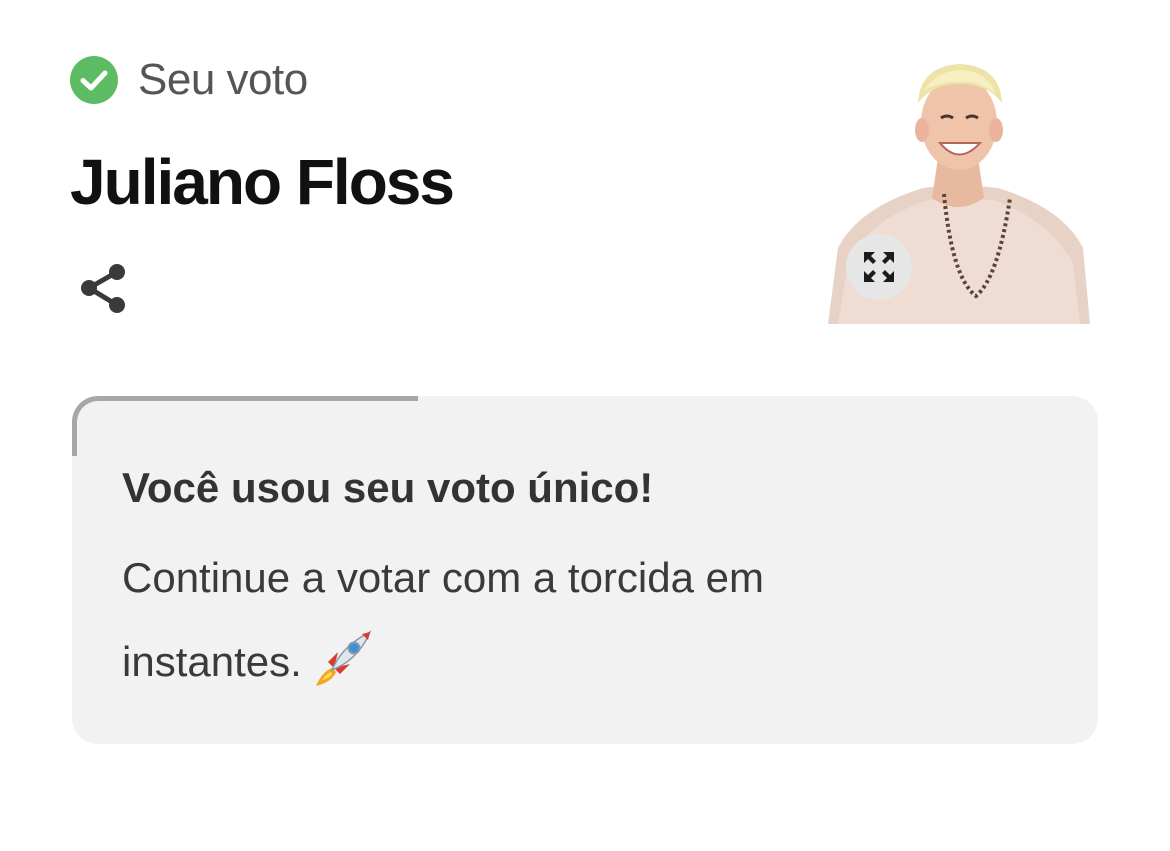 Image resolution: width=1170 pixels, height=851 pixels. Describe the element at coordinates (245, 426) in the screenshot. I see `countdown-progress-bar` at that location.